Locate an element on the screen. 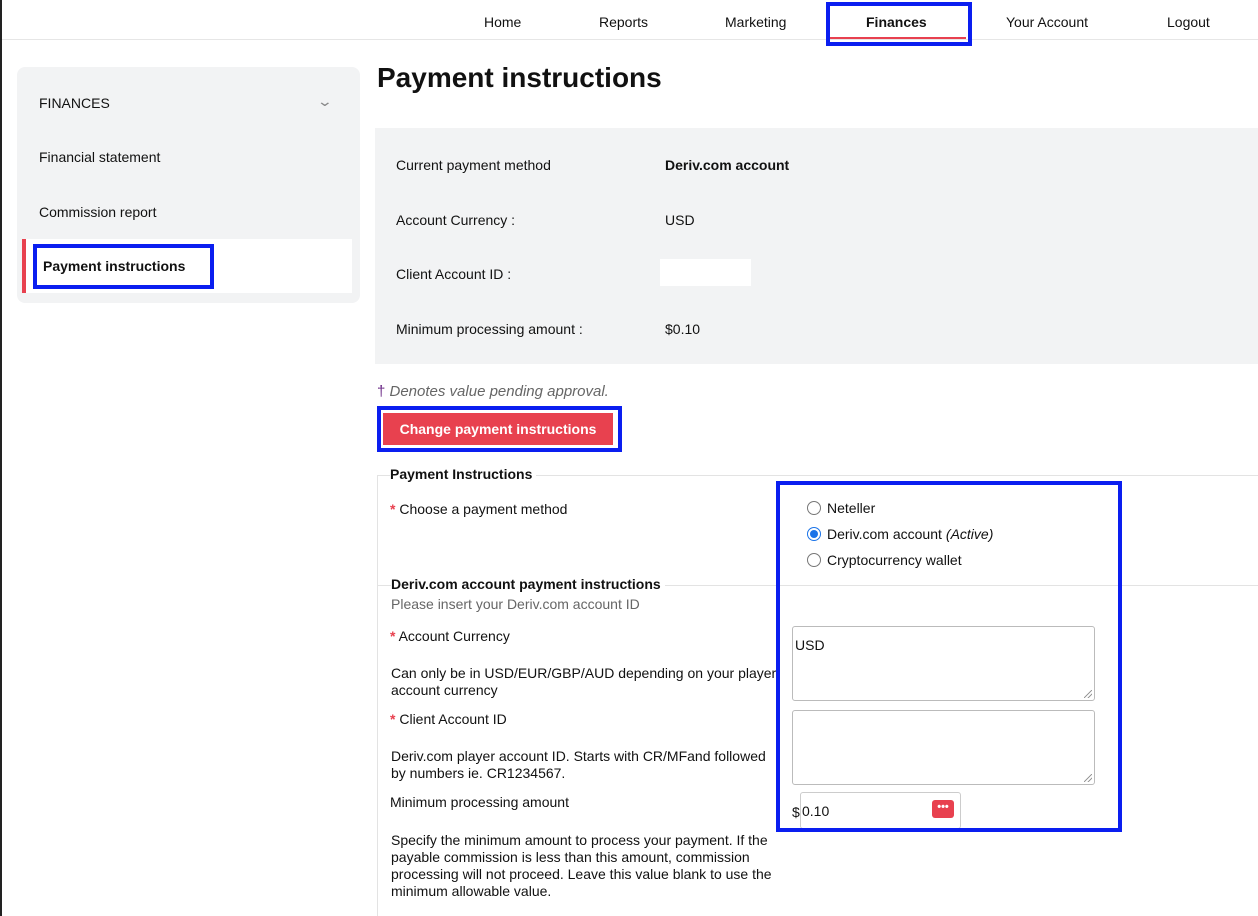  change-payment-instructions-button: Change payment instructions is located at coordinates (498, 429).